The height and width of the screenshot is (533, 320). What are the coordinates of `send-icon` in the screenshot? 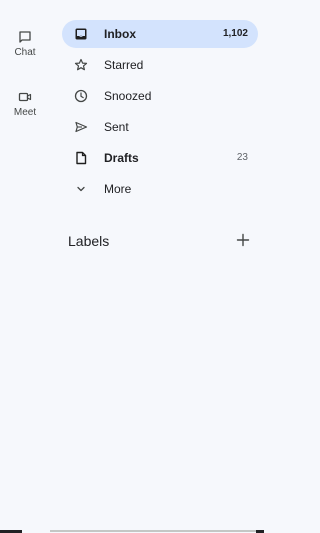 It's located at (81, 127).